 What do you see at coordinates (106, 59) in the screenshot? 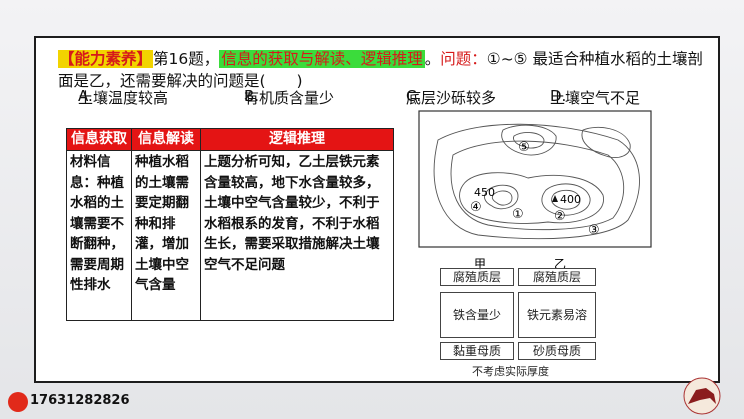
I see `ability-tag: 【能力素养】` at bounding box center [106, 59].